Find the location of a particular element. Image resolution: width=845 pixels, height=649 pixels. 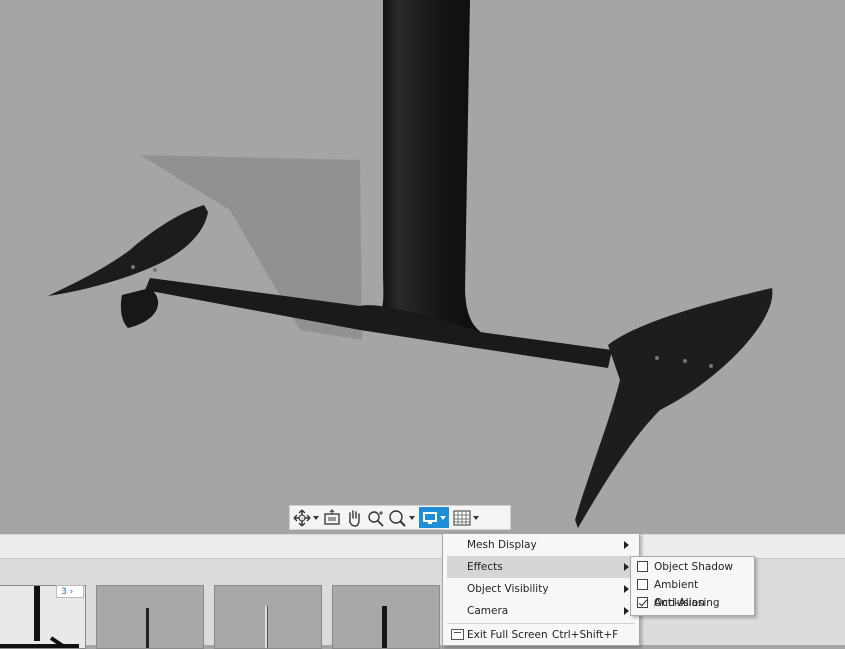

fit-view-button is located at coordinates (332, 517).